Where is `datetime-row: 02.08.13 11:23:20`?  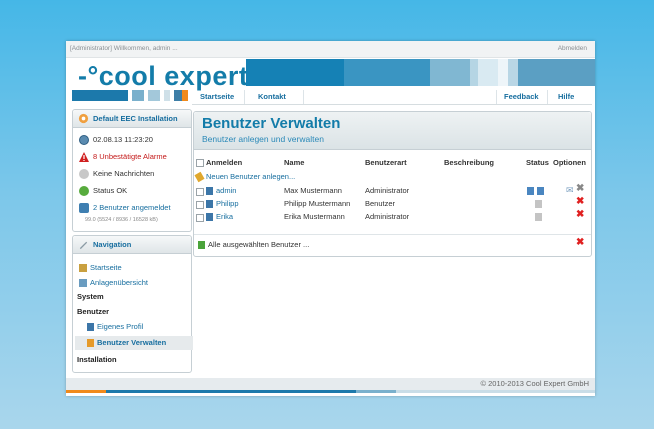 datetime-row: 02.08.13 11:23:20 is located at coordinates (116, 140).